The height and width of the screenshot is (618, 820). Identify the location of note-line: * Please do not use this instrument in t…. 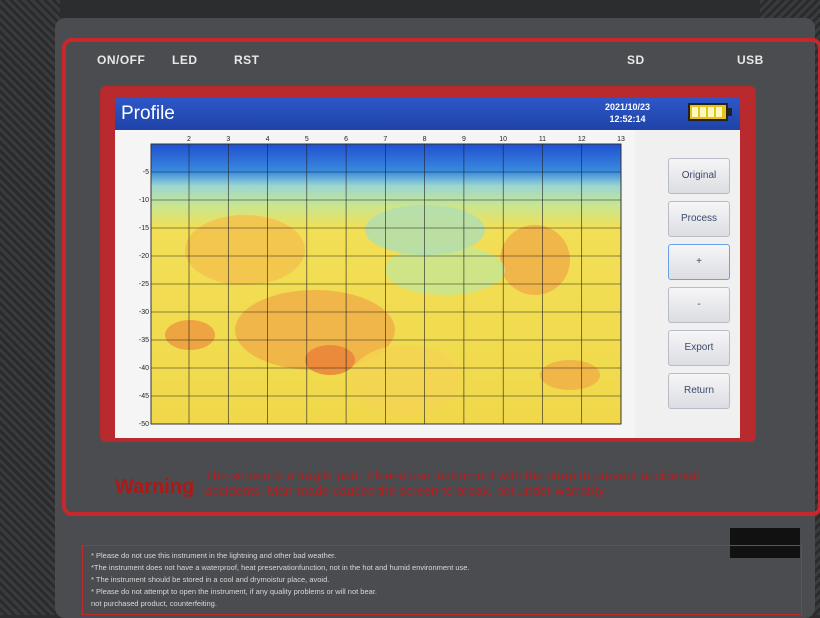
(214, 555).